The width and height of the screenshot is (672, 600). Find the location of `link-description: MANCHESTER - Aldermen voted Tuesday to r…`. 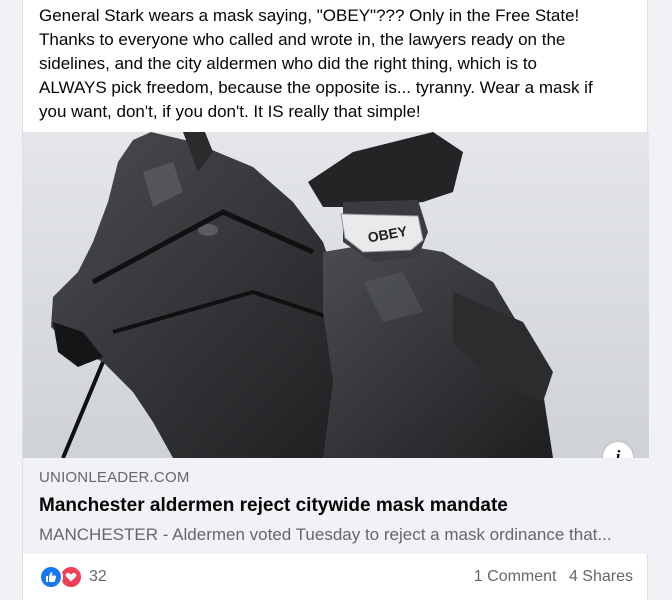

link-description: MANCHESTER - Aldermen voted Tuesday to r… is located at coordinates (325, 534).